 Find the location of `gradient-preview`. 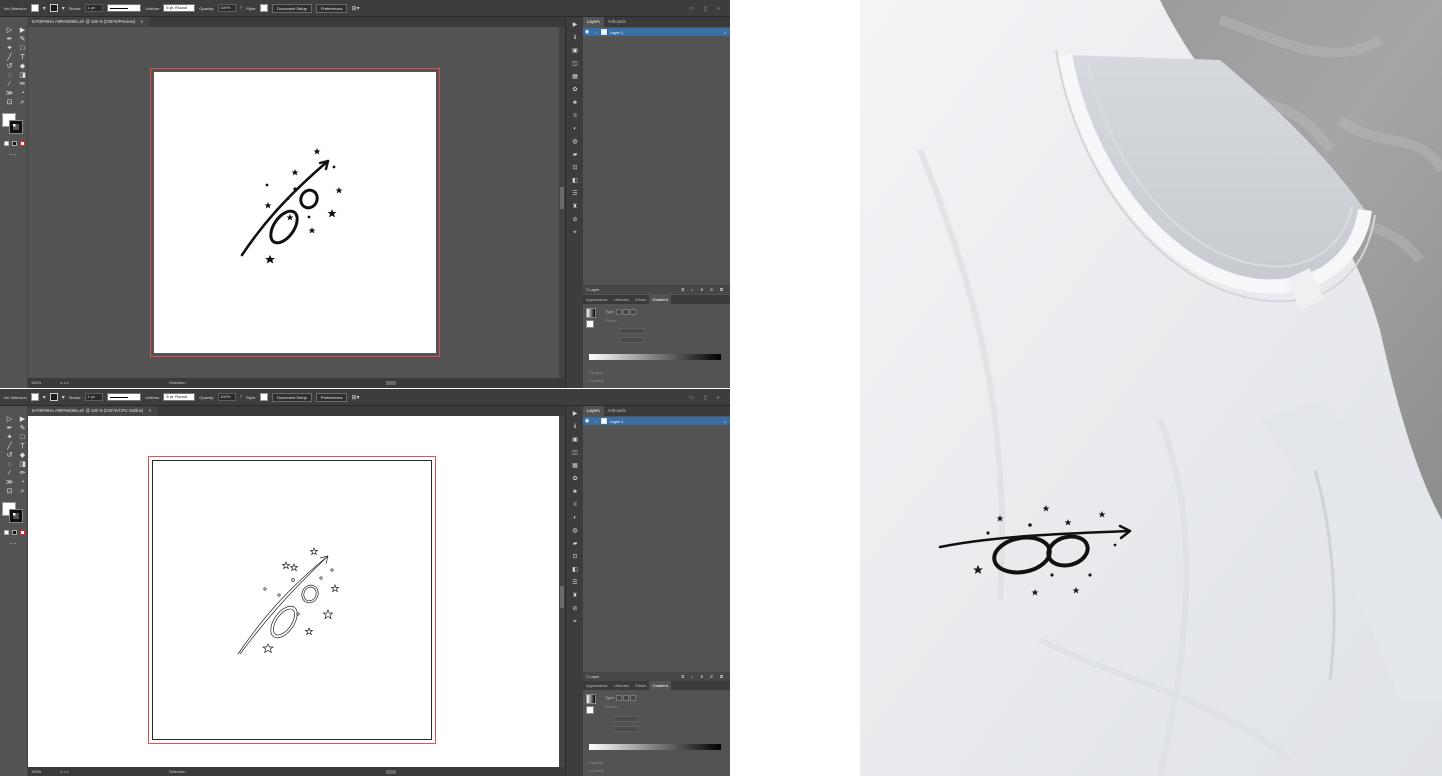

gradient-preview is located at coordinates (591, 699).